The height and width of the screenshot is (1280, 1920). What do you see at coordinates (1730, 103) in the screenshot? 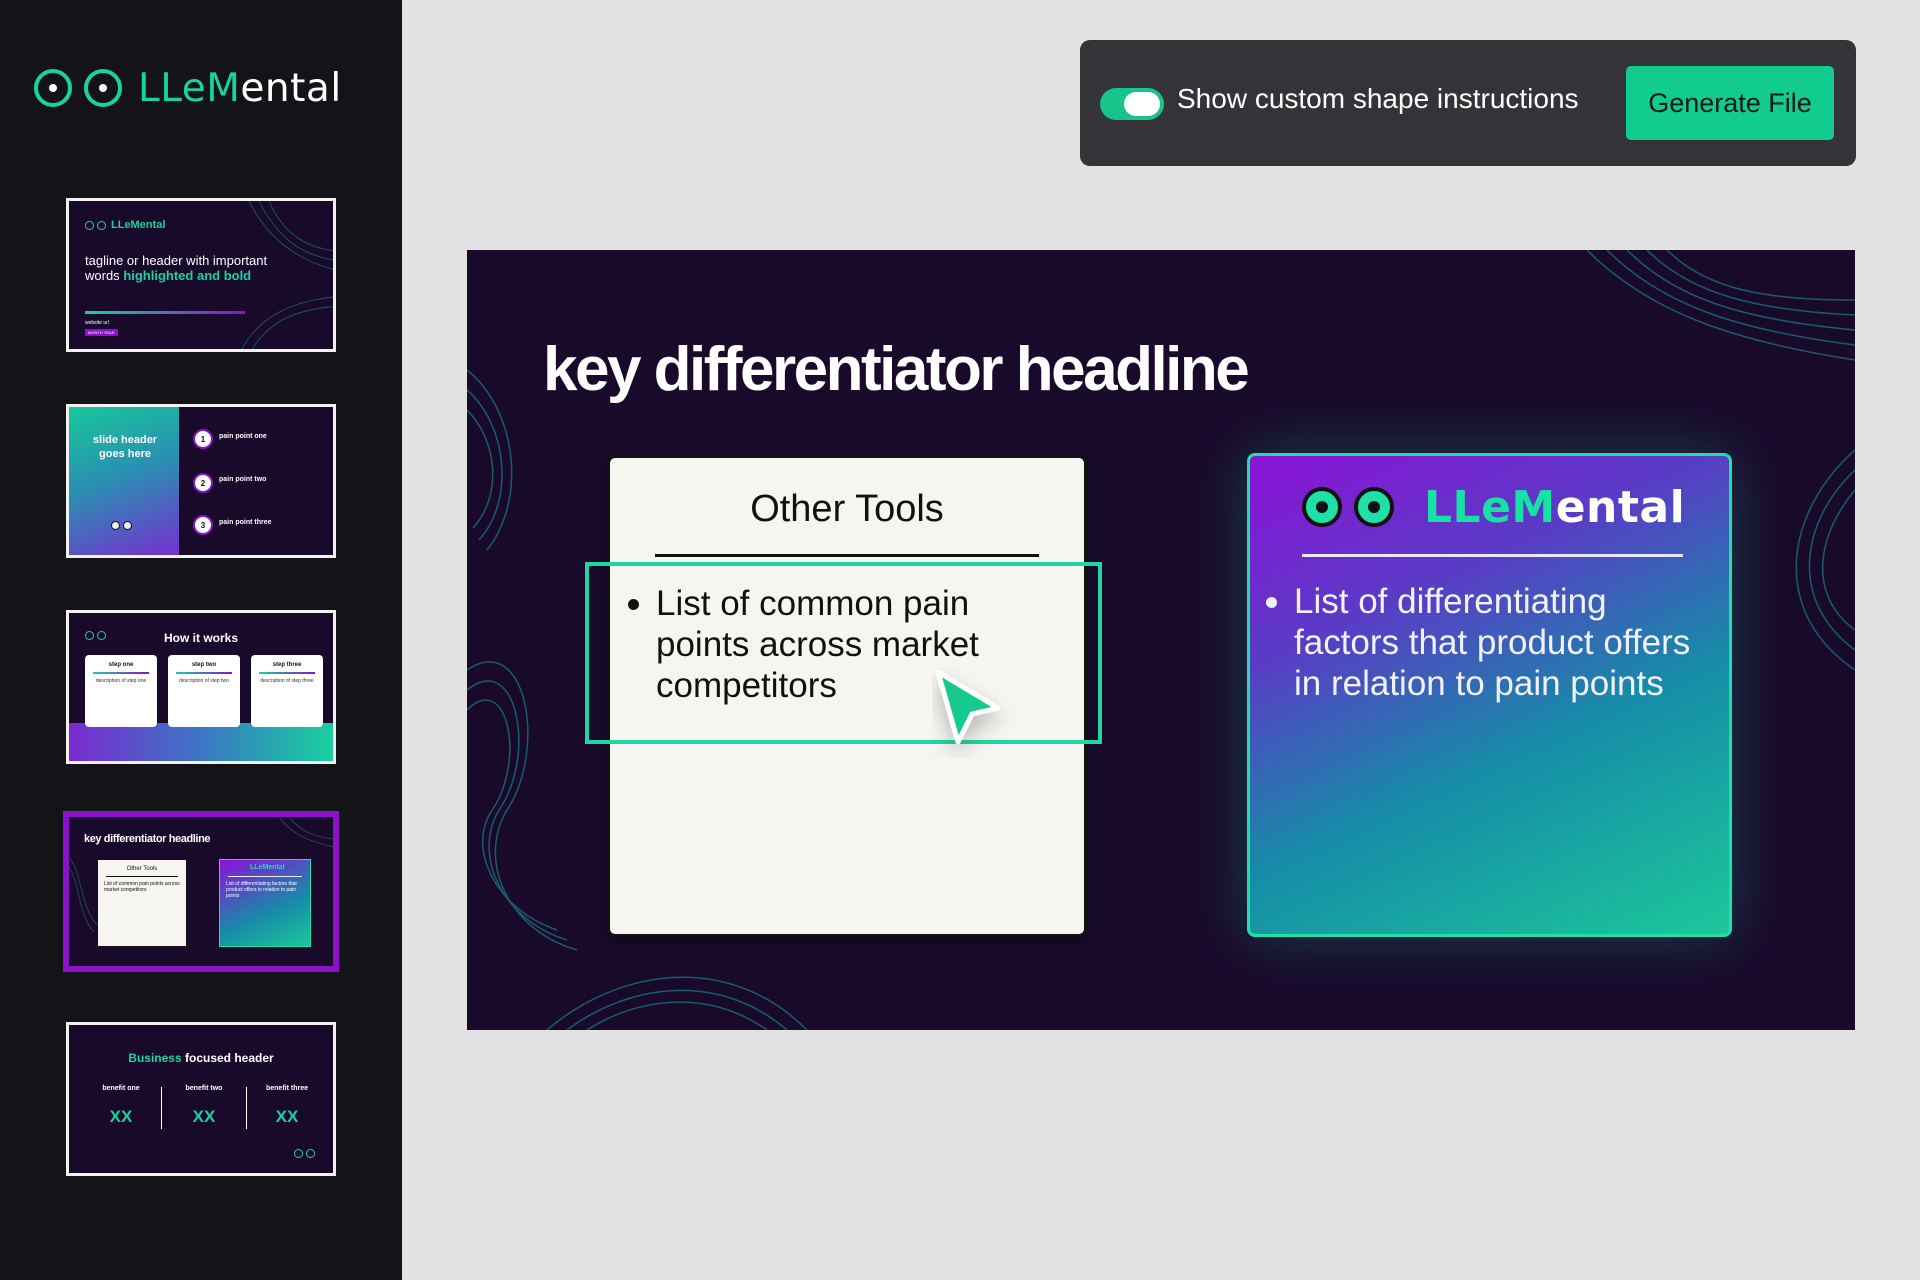
I see `generate-file-button: Generate File` at bounding box center [1730, 103].